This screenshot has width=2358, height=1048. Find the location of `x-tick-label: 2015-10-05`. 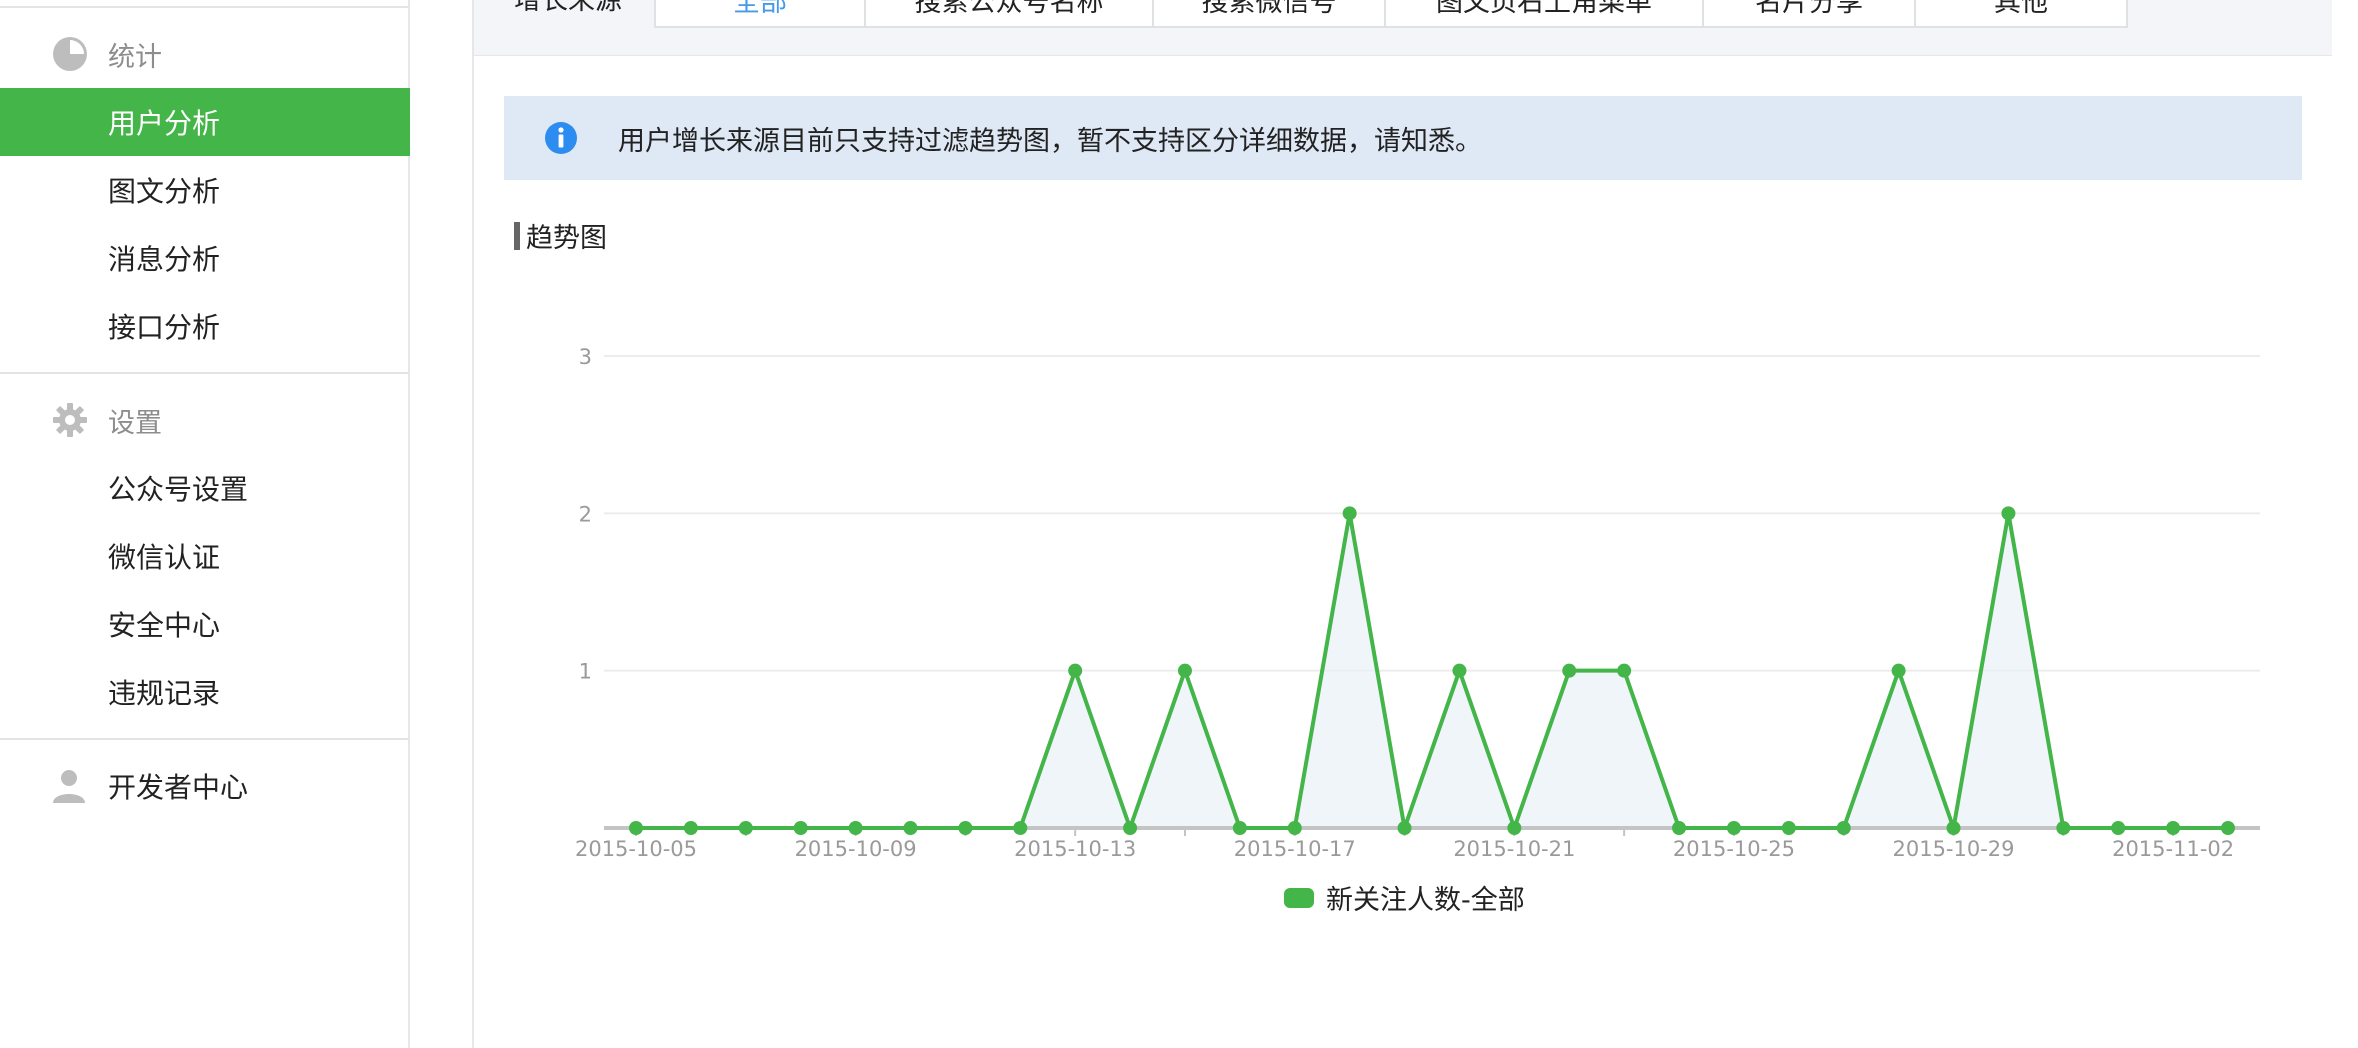

x-tick-label: 2015-10-05 is located at coordinates (636, 849).